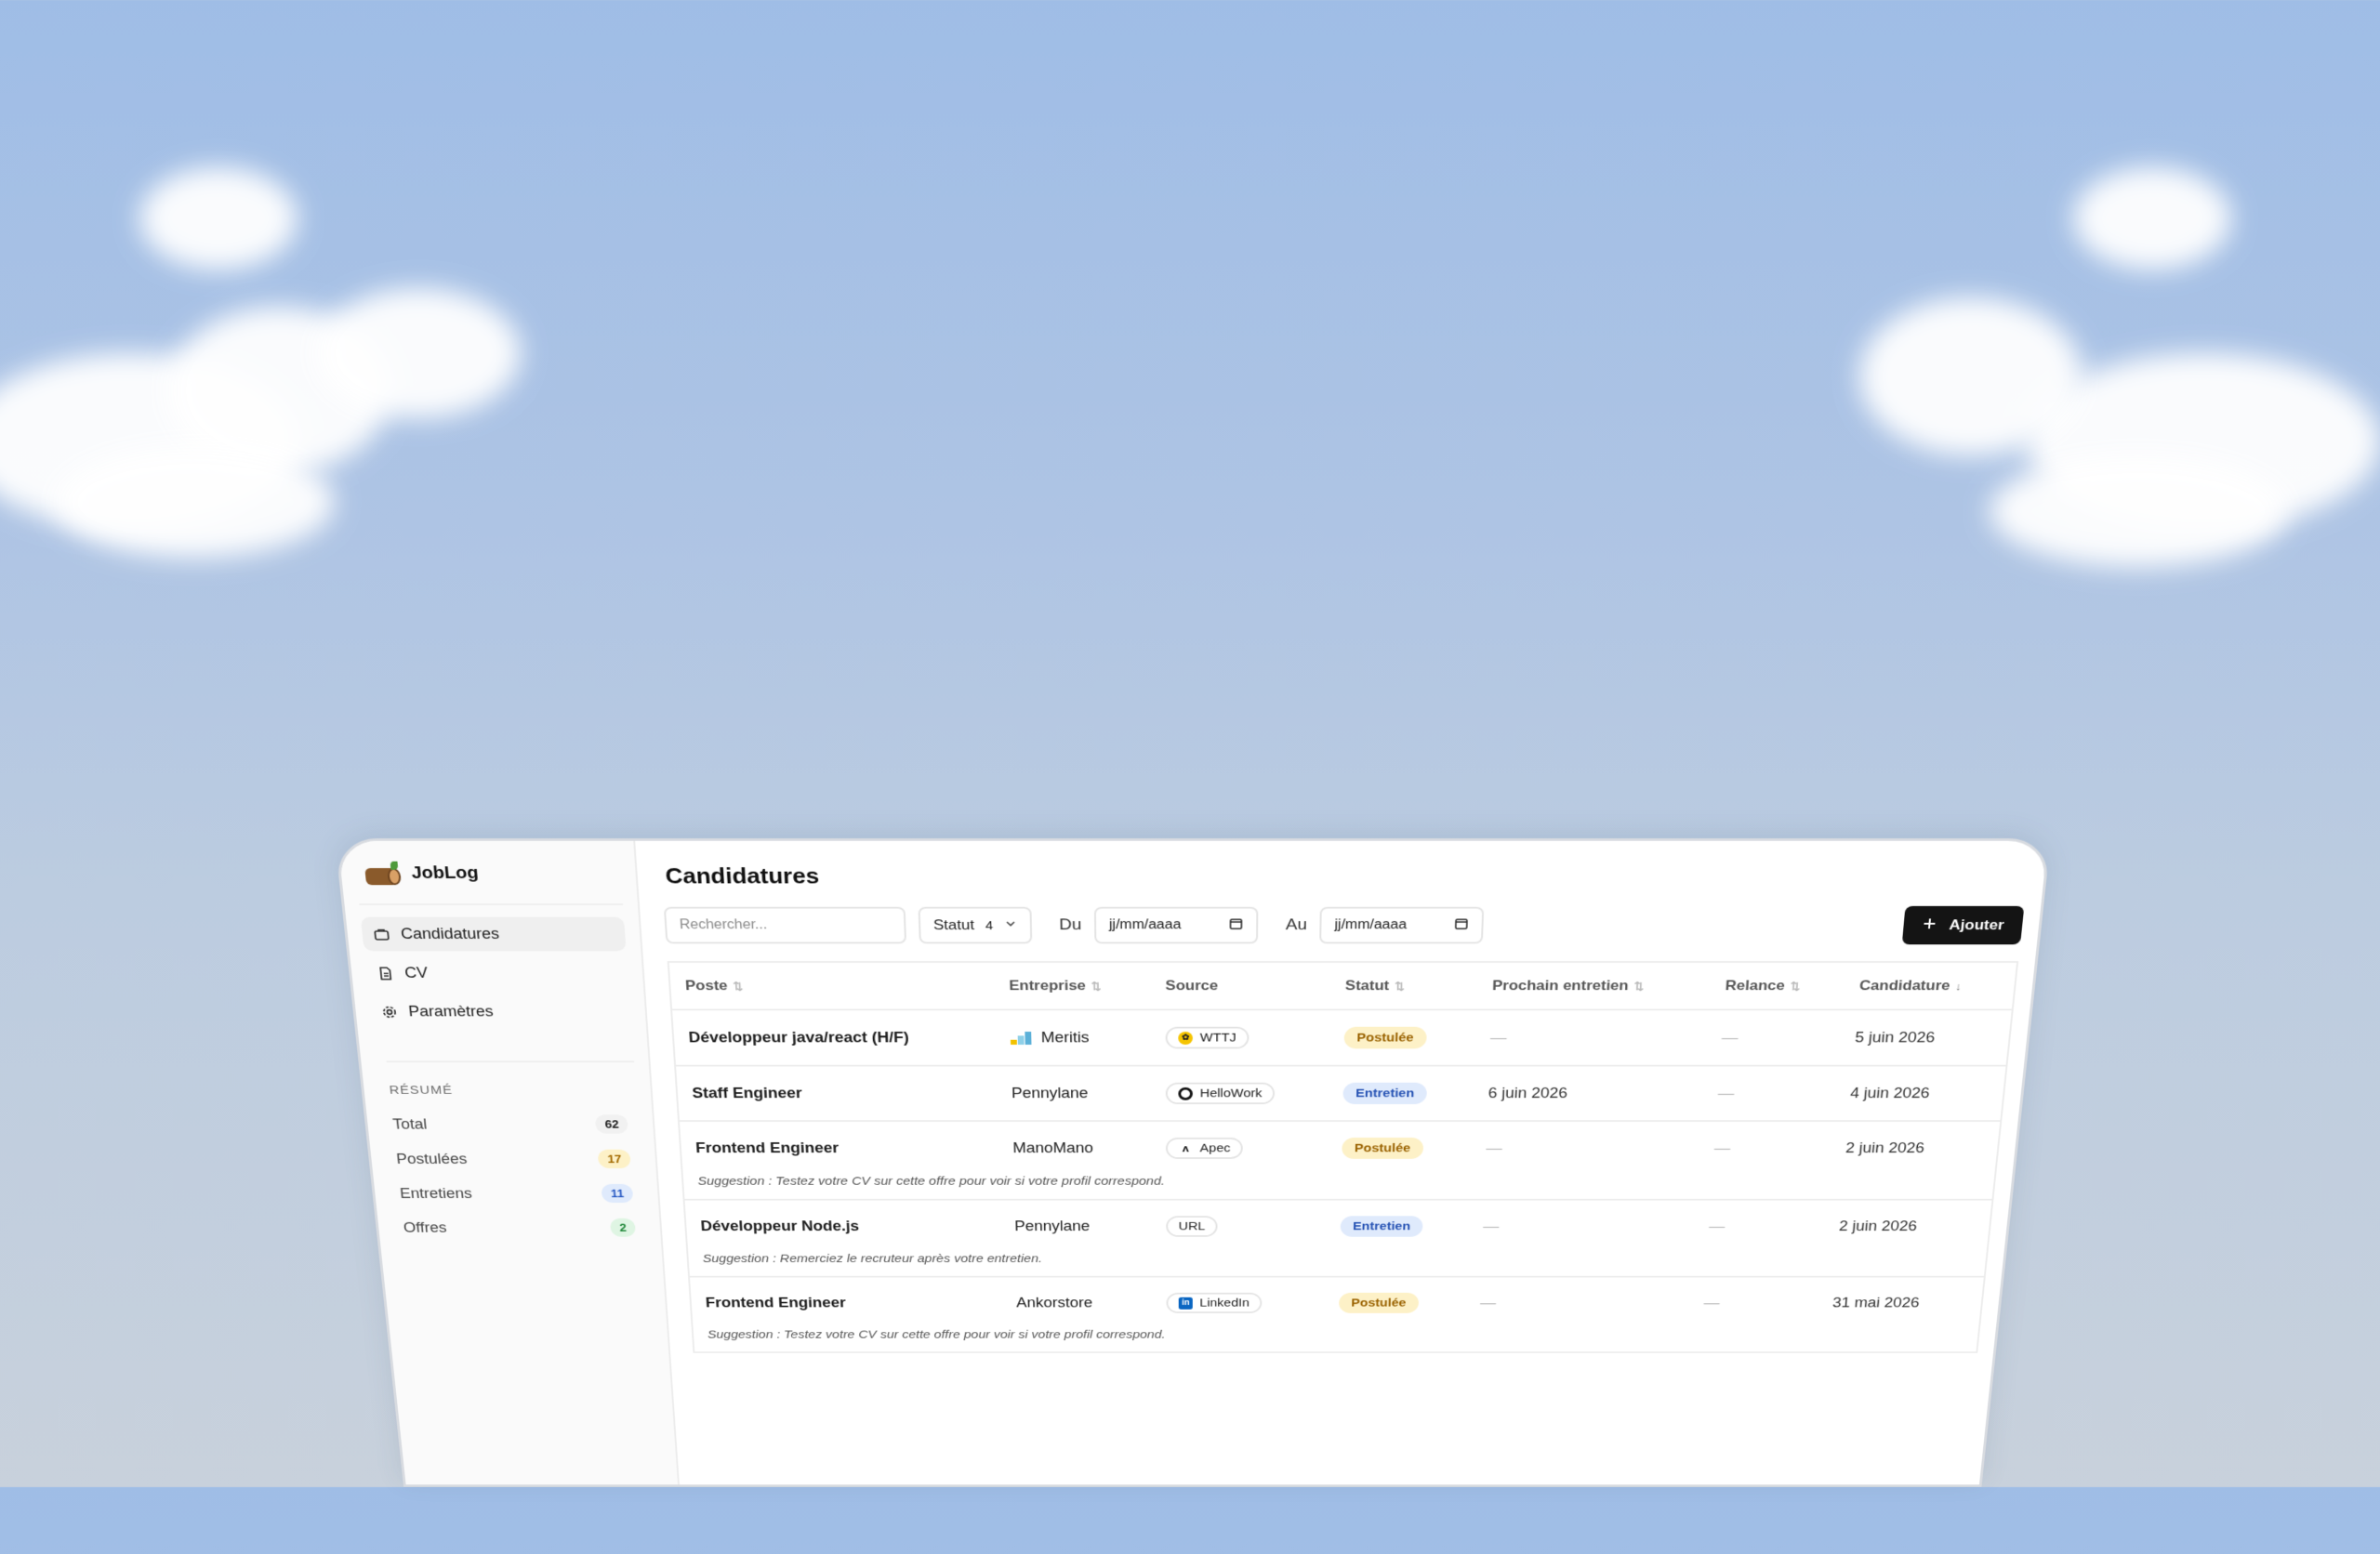 This screenshot has width=2380, height=1554. What do you see at coordinates (617, 1193) in the screenshot?
I see `count-badge: 11` at bounding box center [617, 1193].